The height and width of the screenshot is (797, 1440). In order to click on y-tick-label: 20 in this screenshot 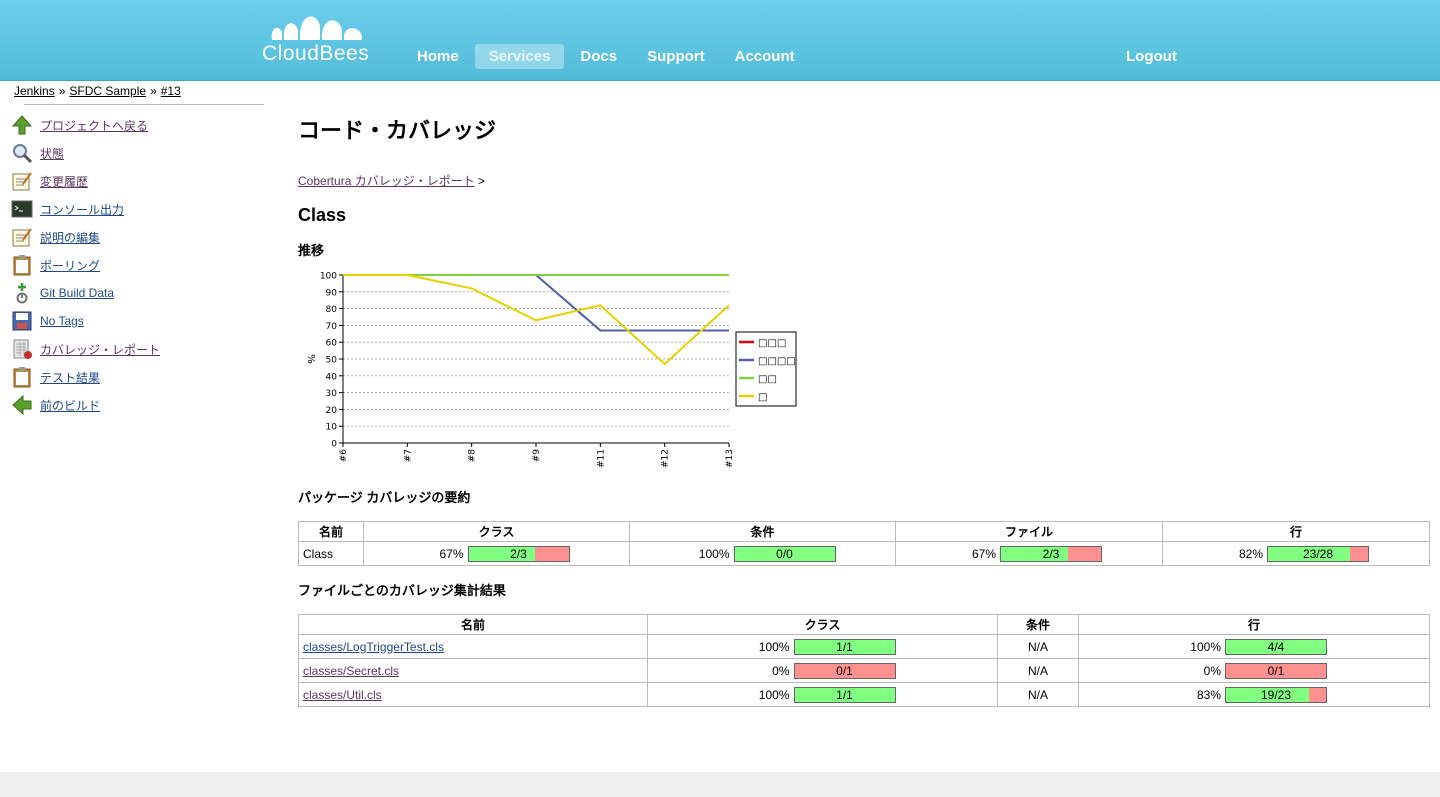, I will do `click(332, 411)`.